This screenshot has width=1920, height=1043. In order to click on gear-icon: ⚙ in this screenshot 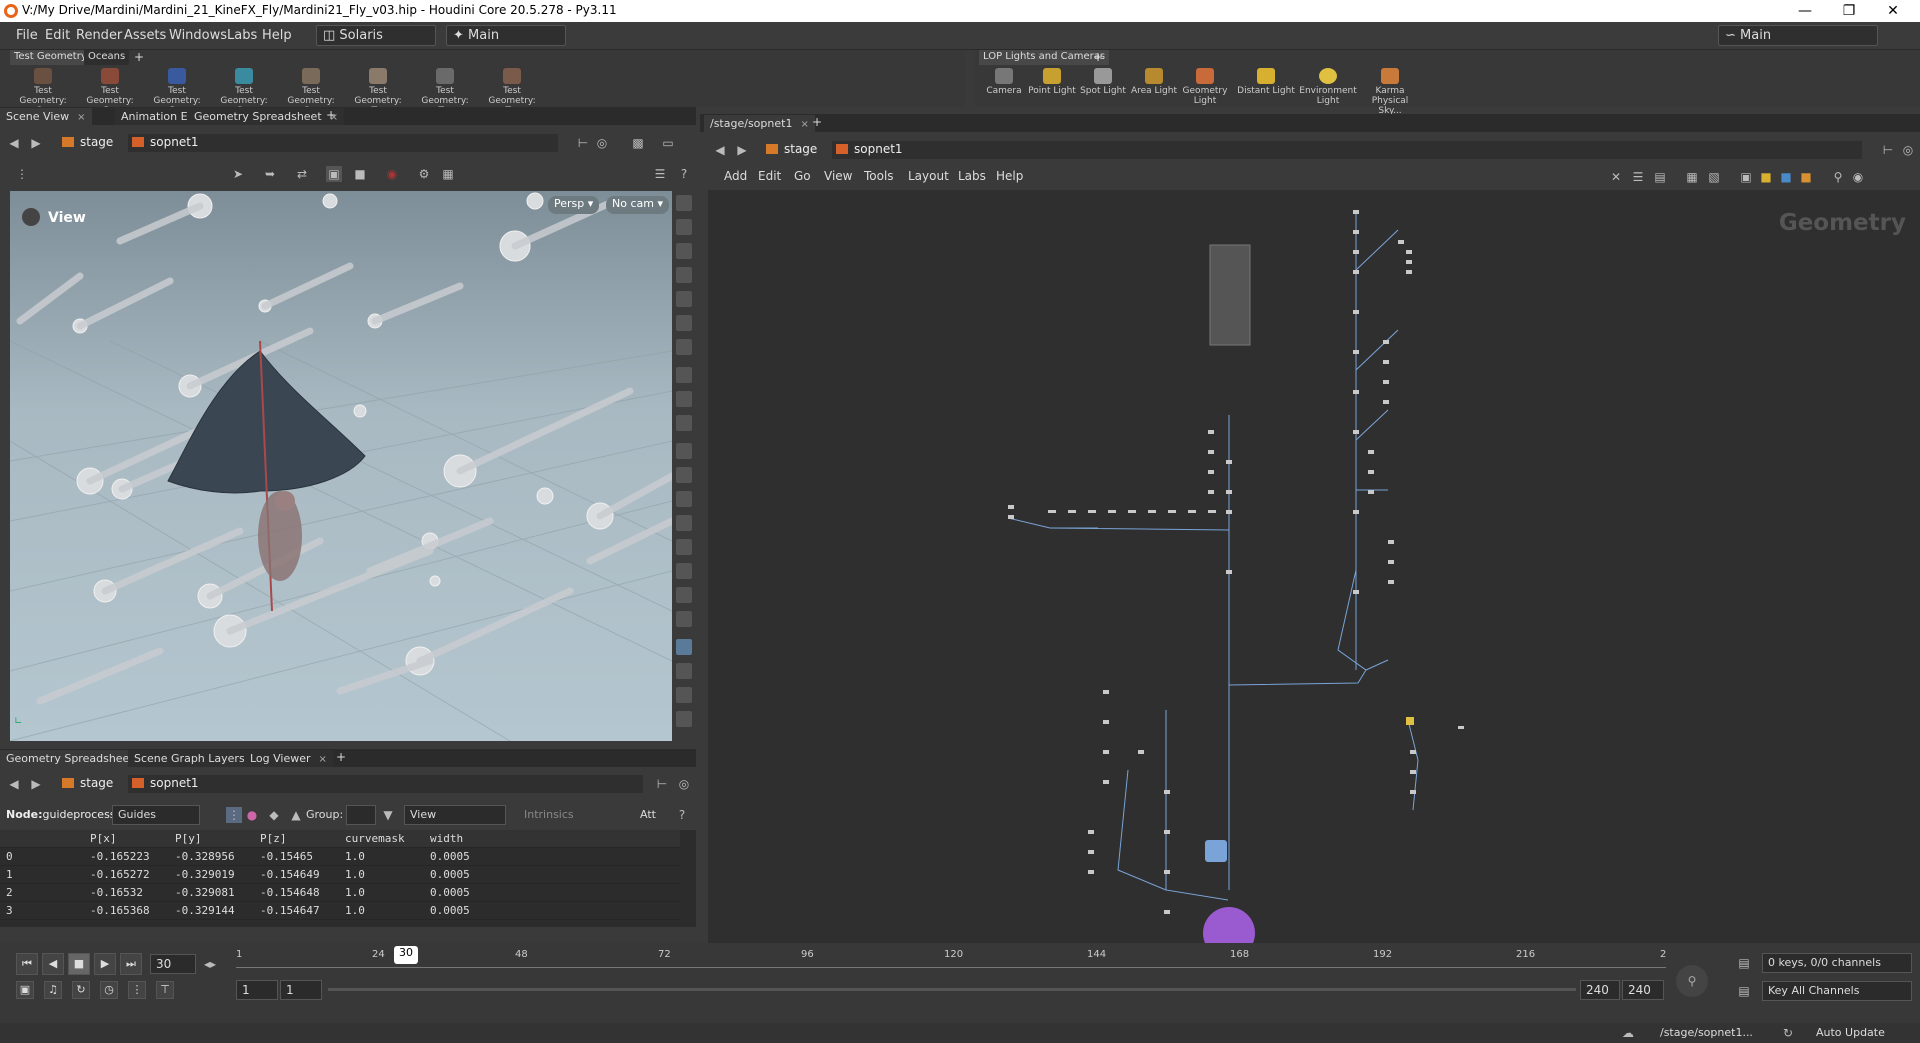, I will do `click(424, 174)`.